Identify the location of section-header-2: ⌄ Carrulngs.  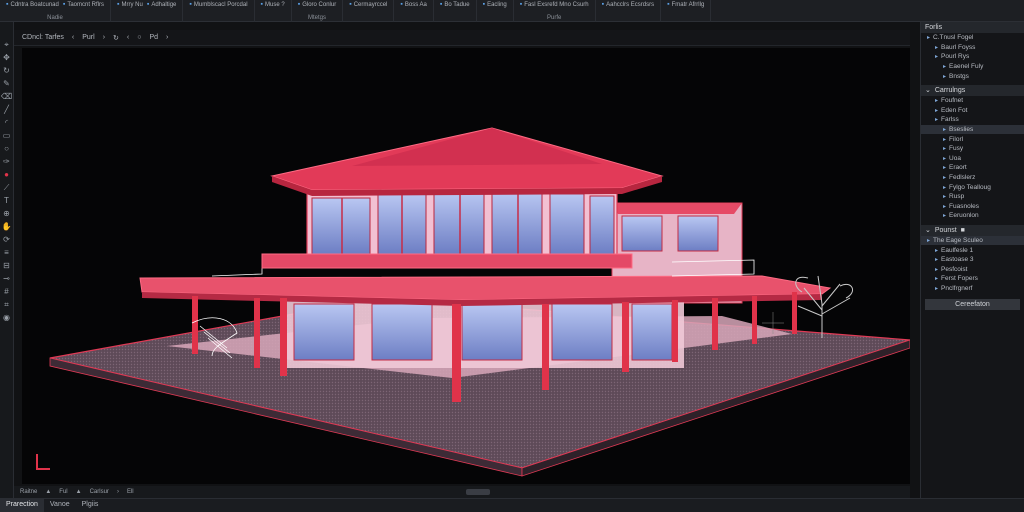
(972, 90).